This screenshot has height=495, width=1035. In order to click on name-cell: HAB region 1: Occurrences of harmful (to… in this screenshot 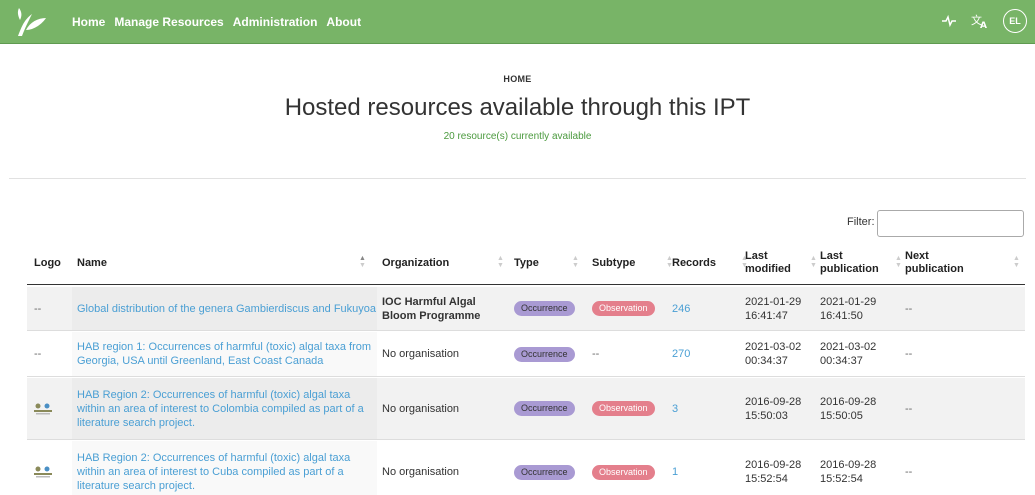, I will do `click(224, 354)`.